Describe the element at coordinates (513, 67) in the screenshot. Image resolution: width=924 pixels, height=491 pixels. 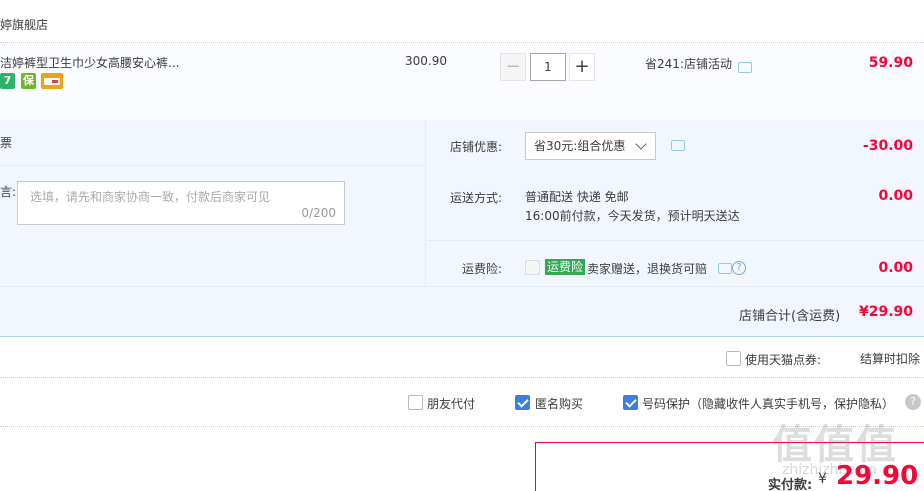
I see `decrease-quantity-button: −` at that location.